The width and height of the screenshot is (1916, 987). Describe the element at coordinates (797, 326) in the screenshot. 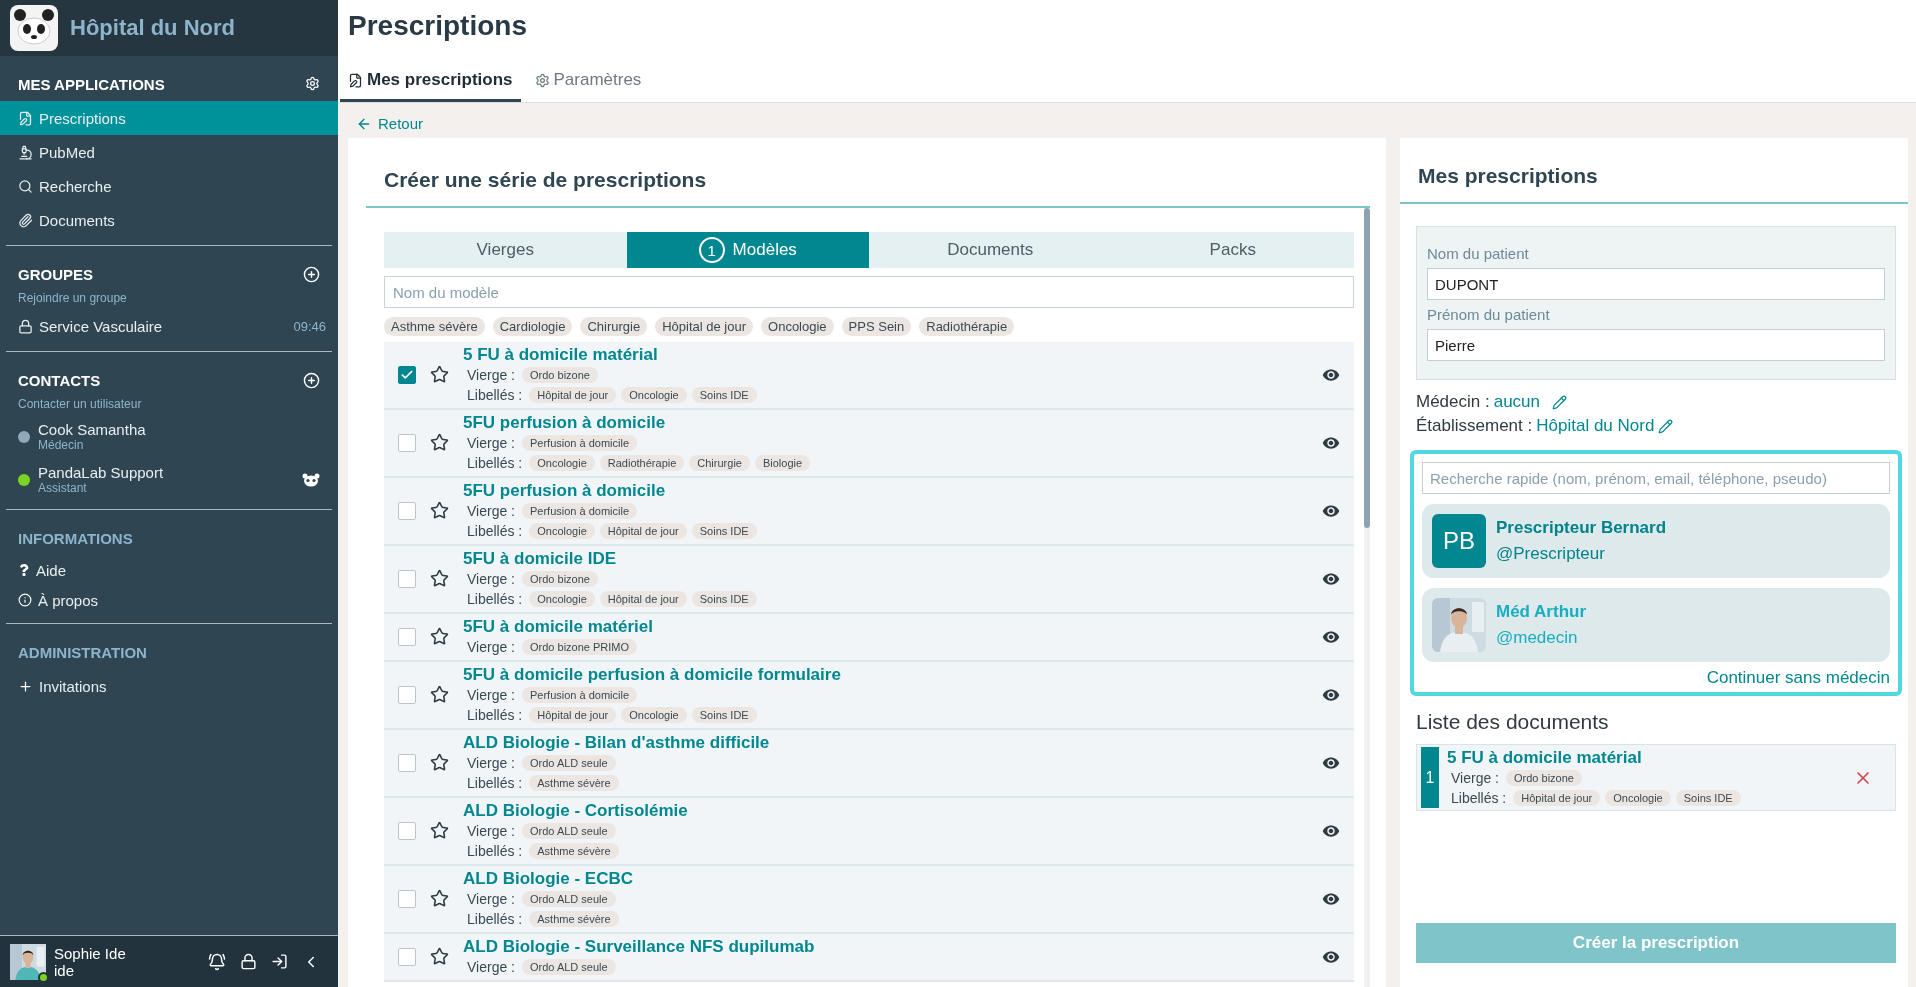

I see `filter-chip: Oncologie` at that location.